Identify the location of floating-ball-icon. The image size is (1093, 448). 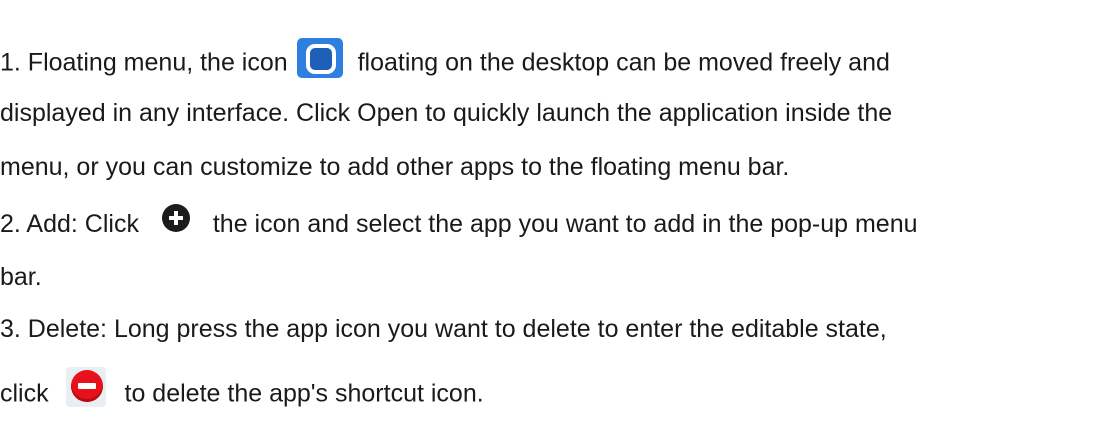
(319, 58).